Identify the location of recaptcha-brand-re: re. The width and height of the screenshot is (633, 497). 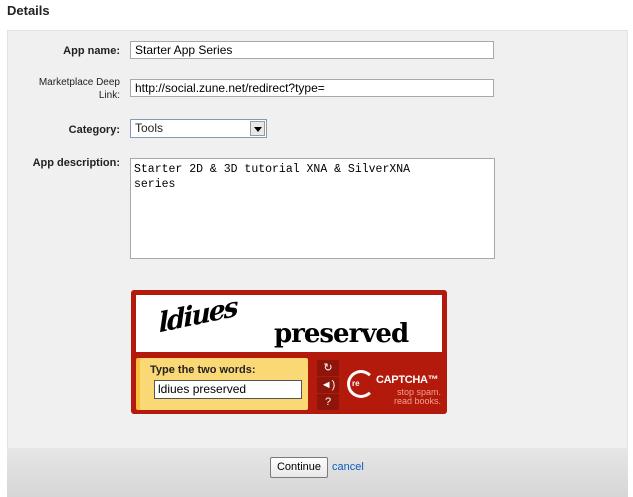
(356, 383).